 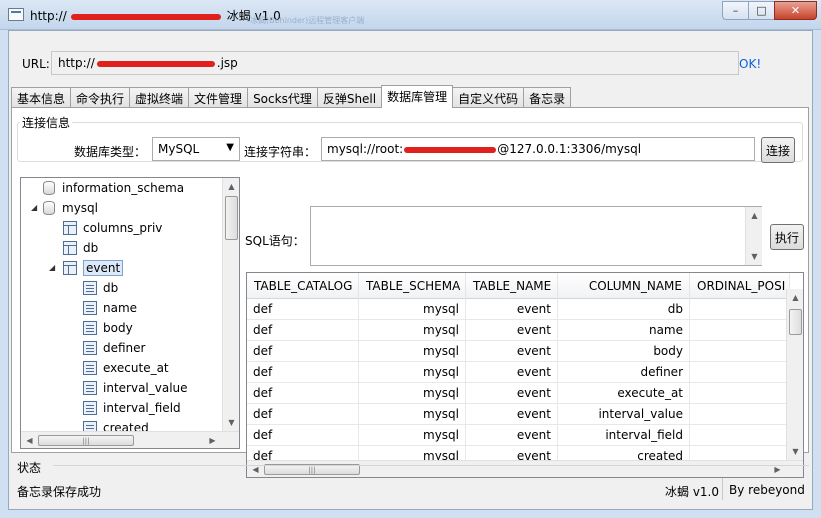 What do you see at coordinates (740, 286) in the screenshot?
I see `column-header: ORDINAL_POSI` at bounding box center [740, 286].